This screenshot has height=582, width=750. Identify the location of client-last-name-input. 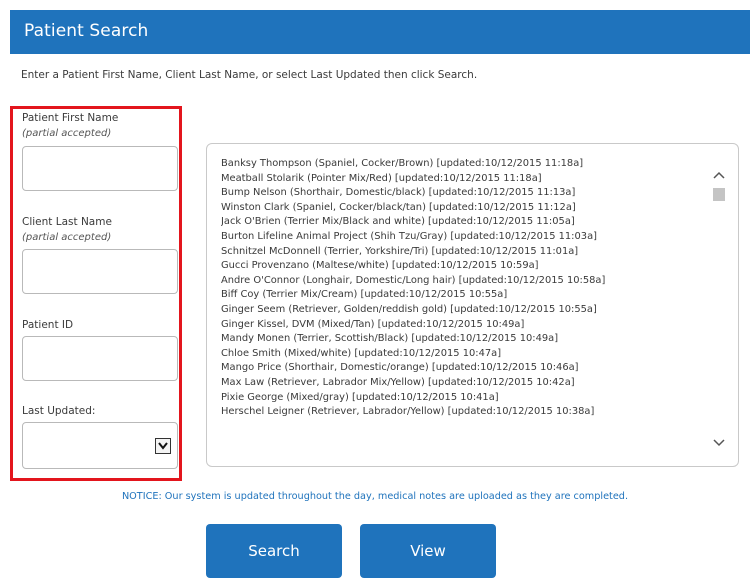
(100, 271).